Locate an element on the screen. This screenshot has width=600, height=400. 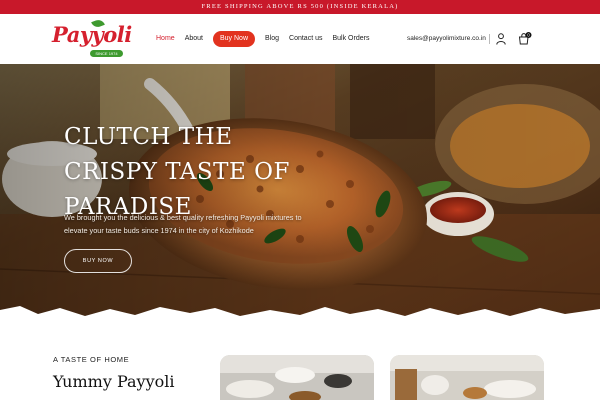
hero-title: CLUTCH THE CRISPY TASTE OF PARADISE is located at coordinates (177, 172).